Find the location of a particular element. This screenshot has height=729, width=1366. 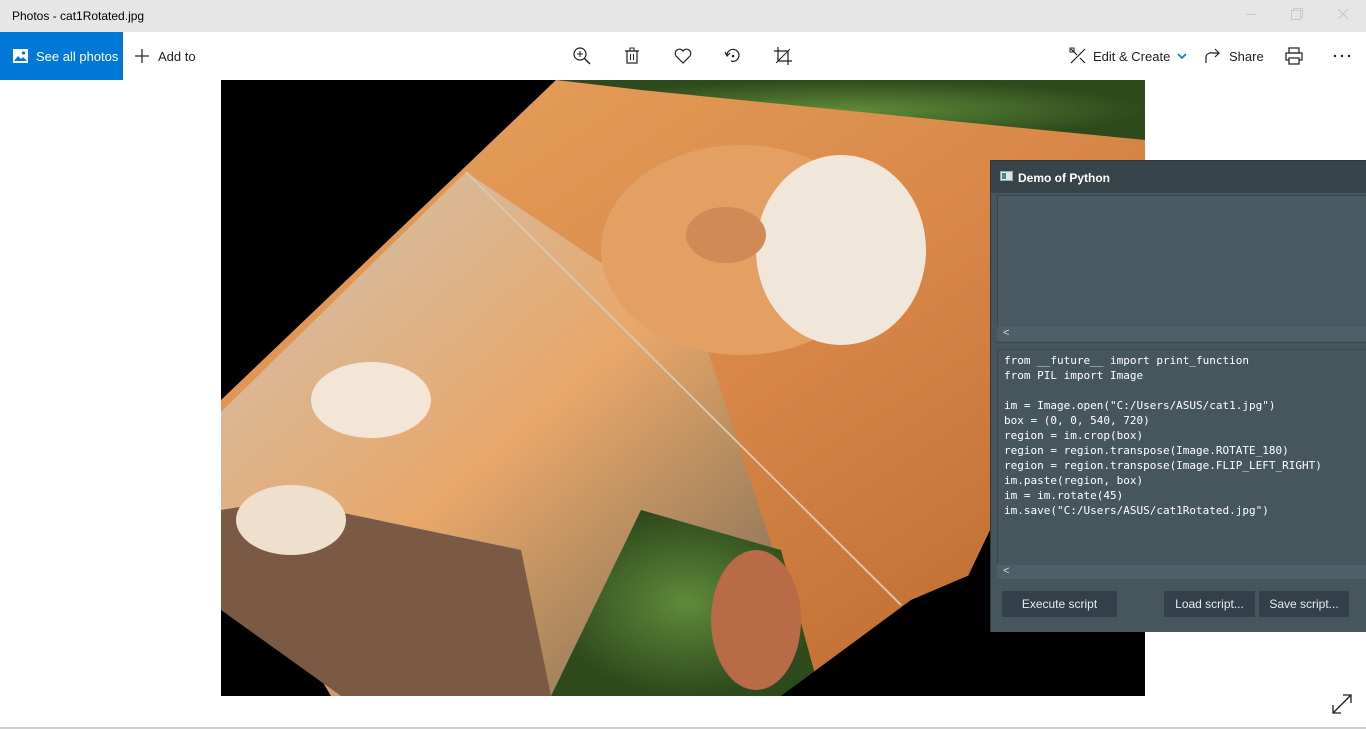

add-to-label: Add to is located at coordinates (177, 56).